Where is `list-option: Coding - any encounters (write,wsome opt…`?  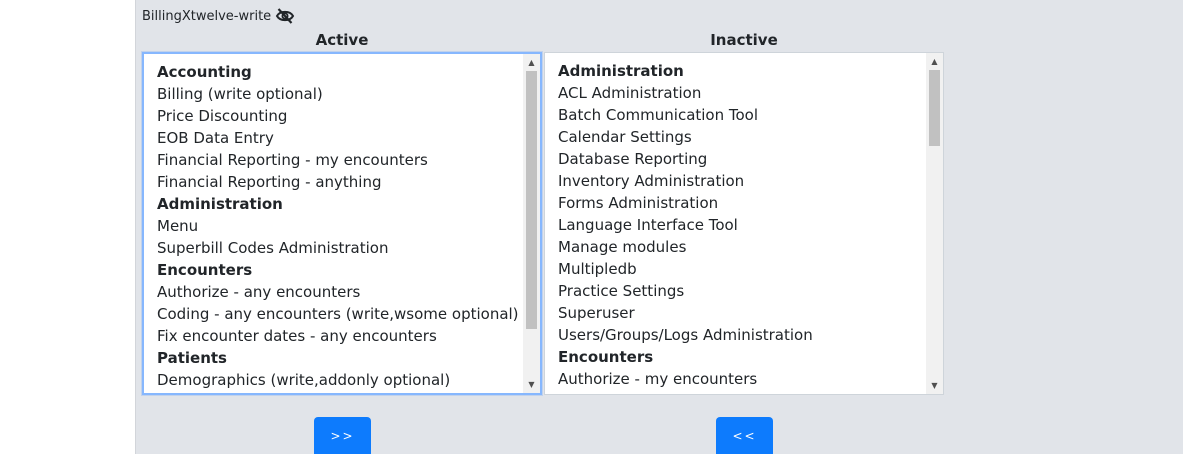
list-option: Coding - any encounters (write,wsome opt… is located at coordinates (333, 314).